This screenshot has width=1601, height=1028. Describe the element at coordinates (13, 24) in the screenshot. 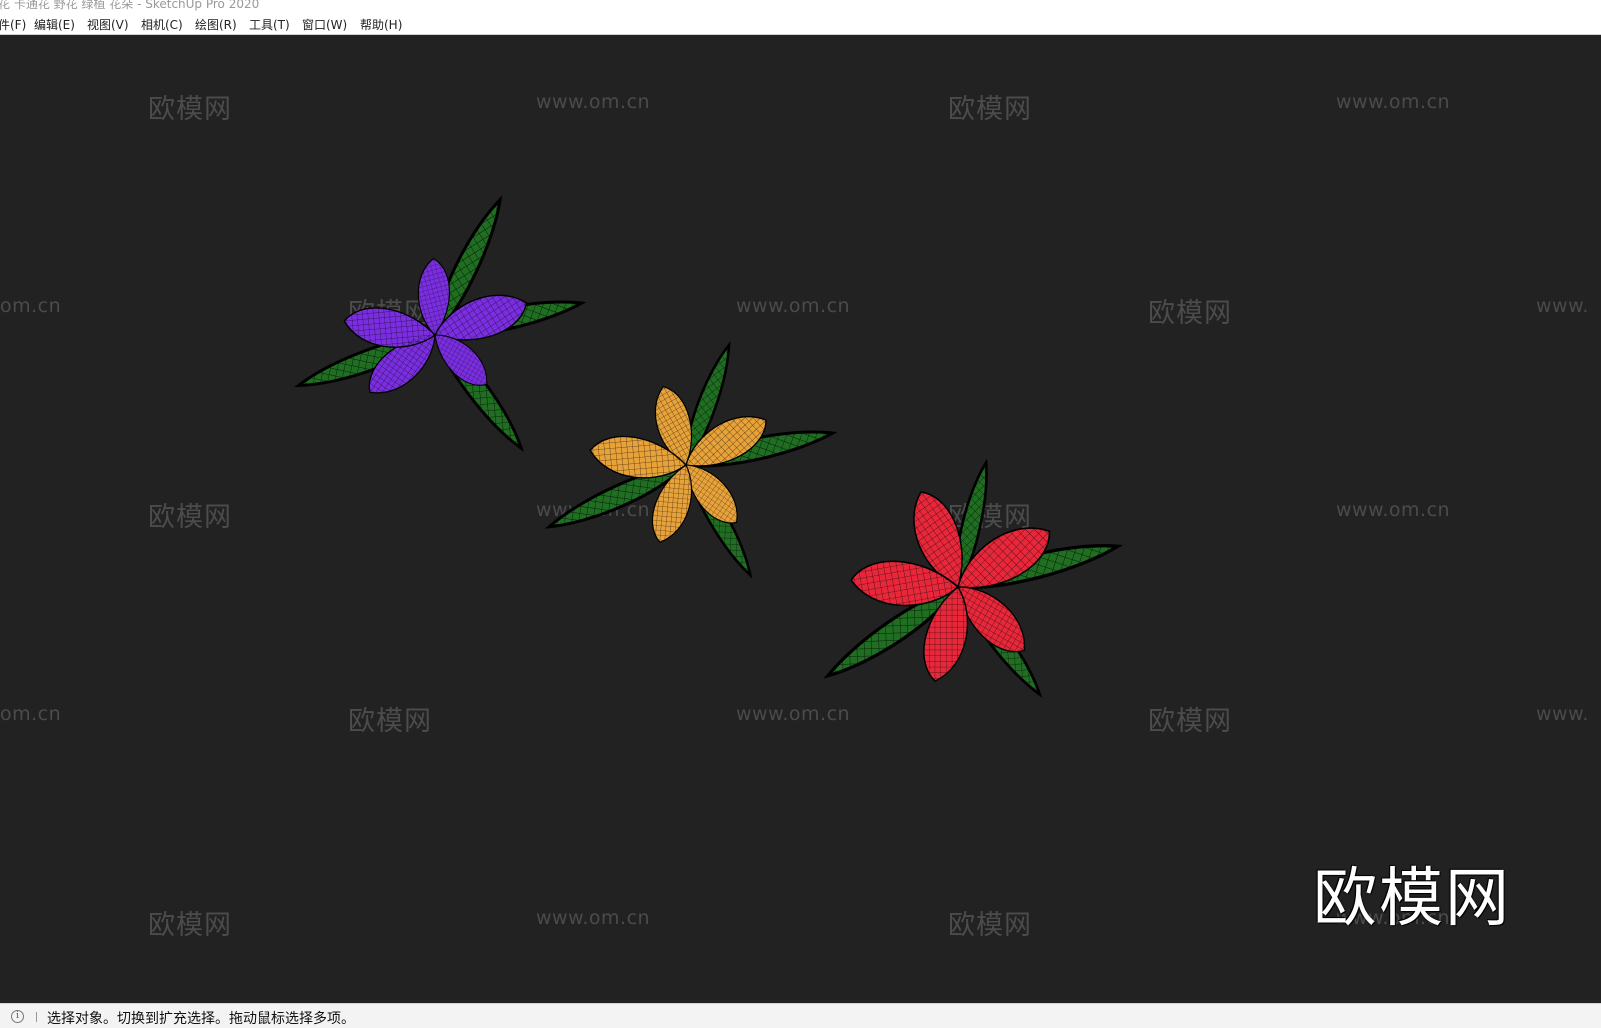

I see `menu-file: 件(F)` at that location.